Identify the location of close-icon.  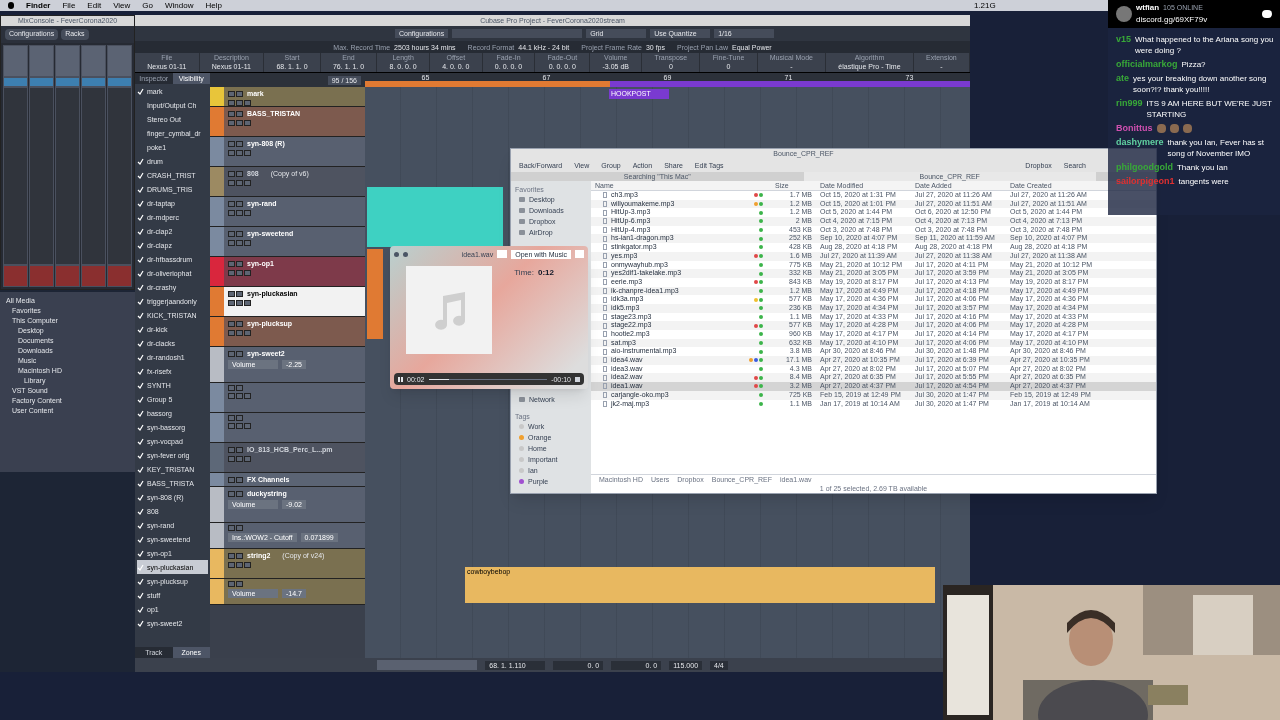
(396, 254).